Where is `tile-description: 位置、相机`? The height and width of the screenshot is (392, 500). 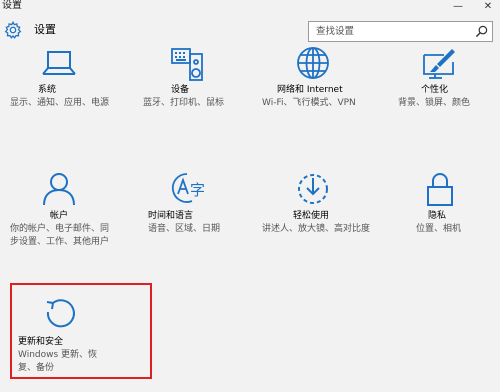
tile-description: 位置、相机 is located at coordinates (439, 229).